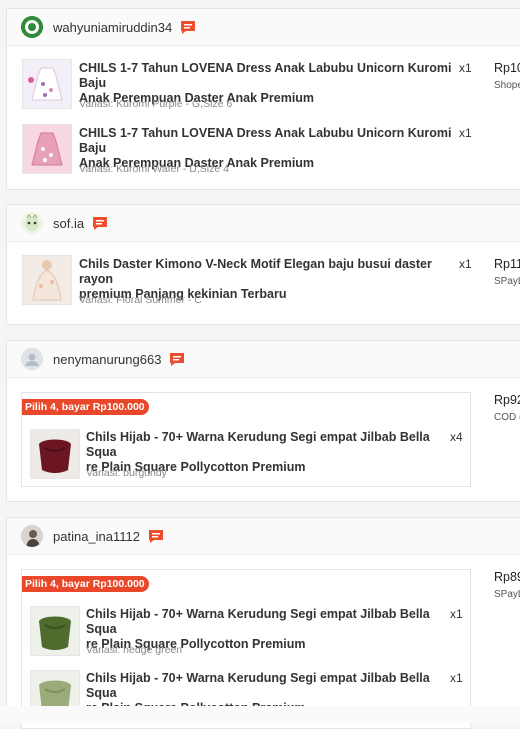  Describe the element at coordinates (507, 417) in the screenshot. I see `payment-method: COD (` at that location.